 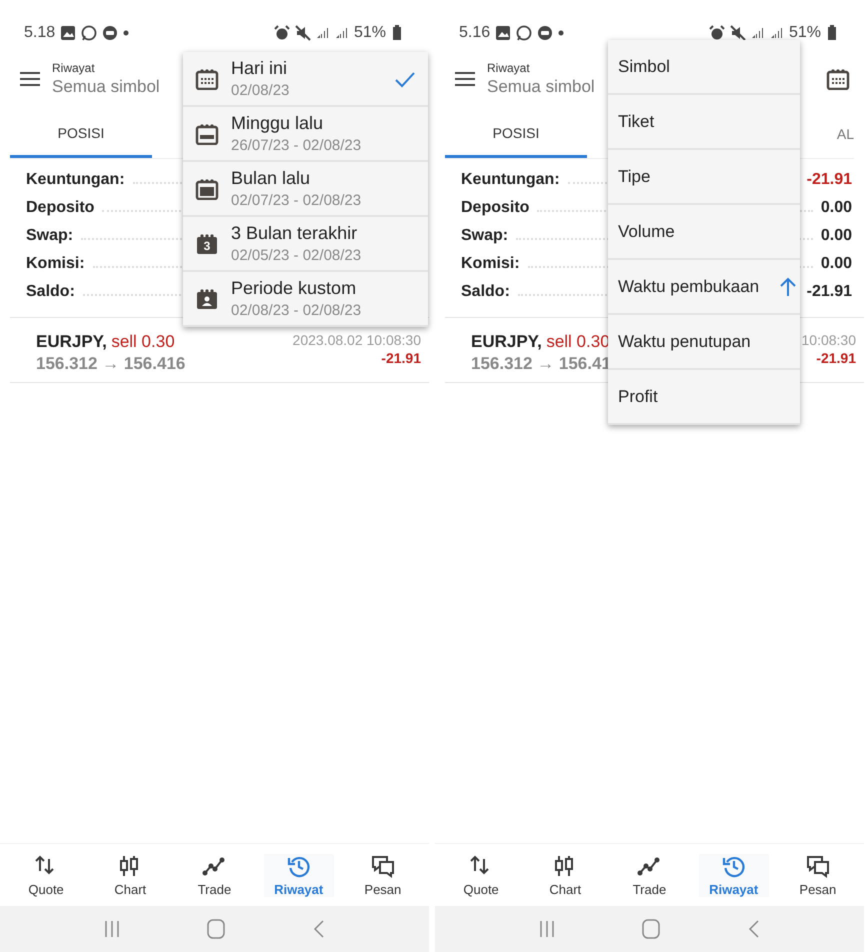 I want to click on period-option: 3 3 Bulan terakhir 02/05/23 - 02/08/23, so click(x=305, y=244).